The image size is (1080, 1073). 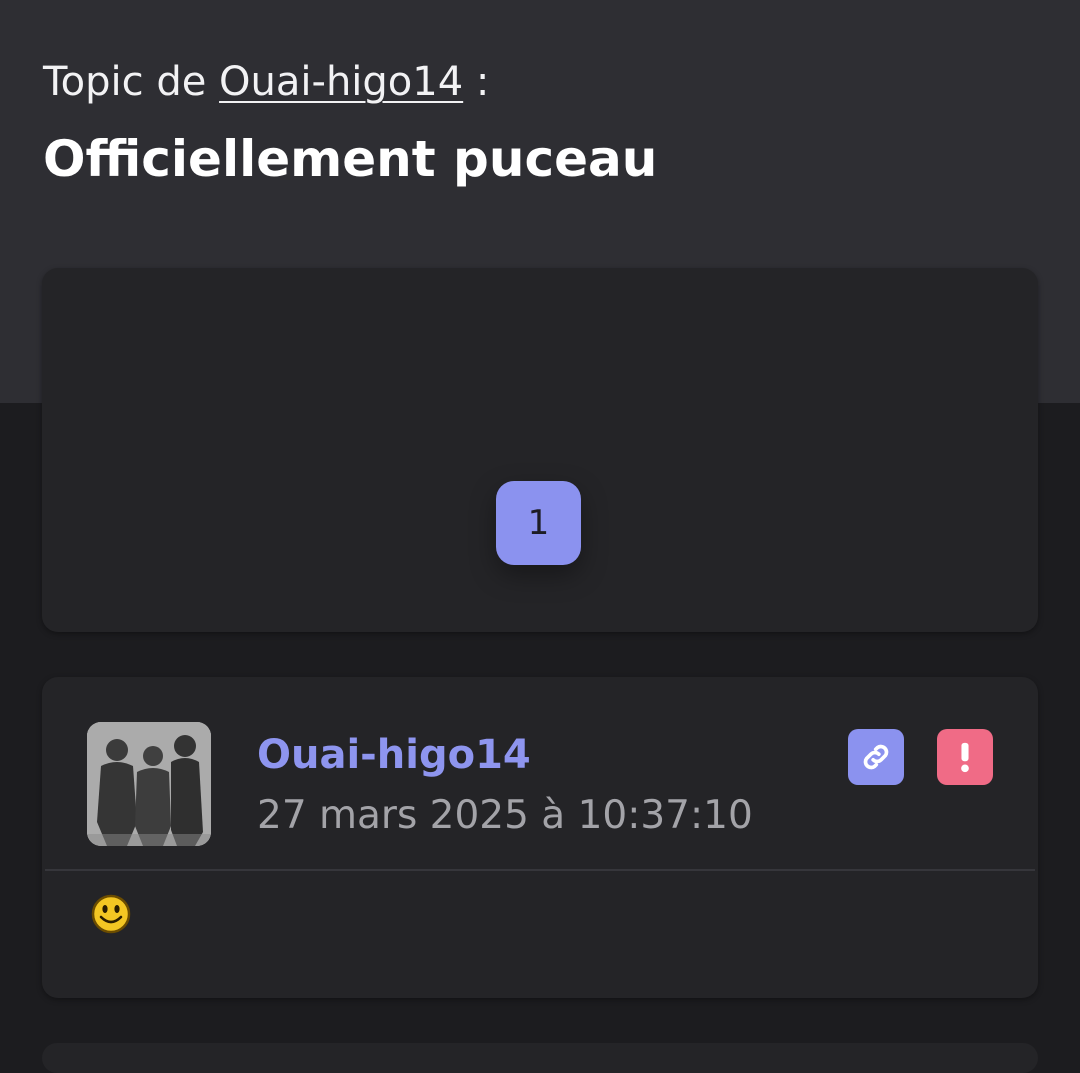 I want to click on topic-suffix: :, so click(x=476, y=82).